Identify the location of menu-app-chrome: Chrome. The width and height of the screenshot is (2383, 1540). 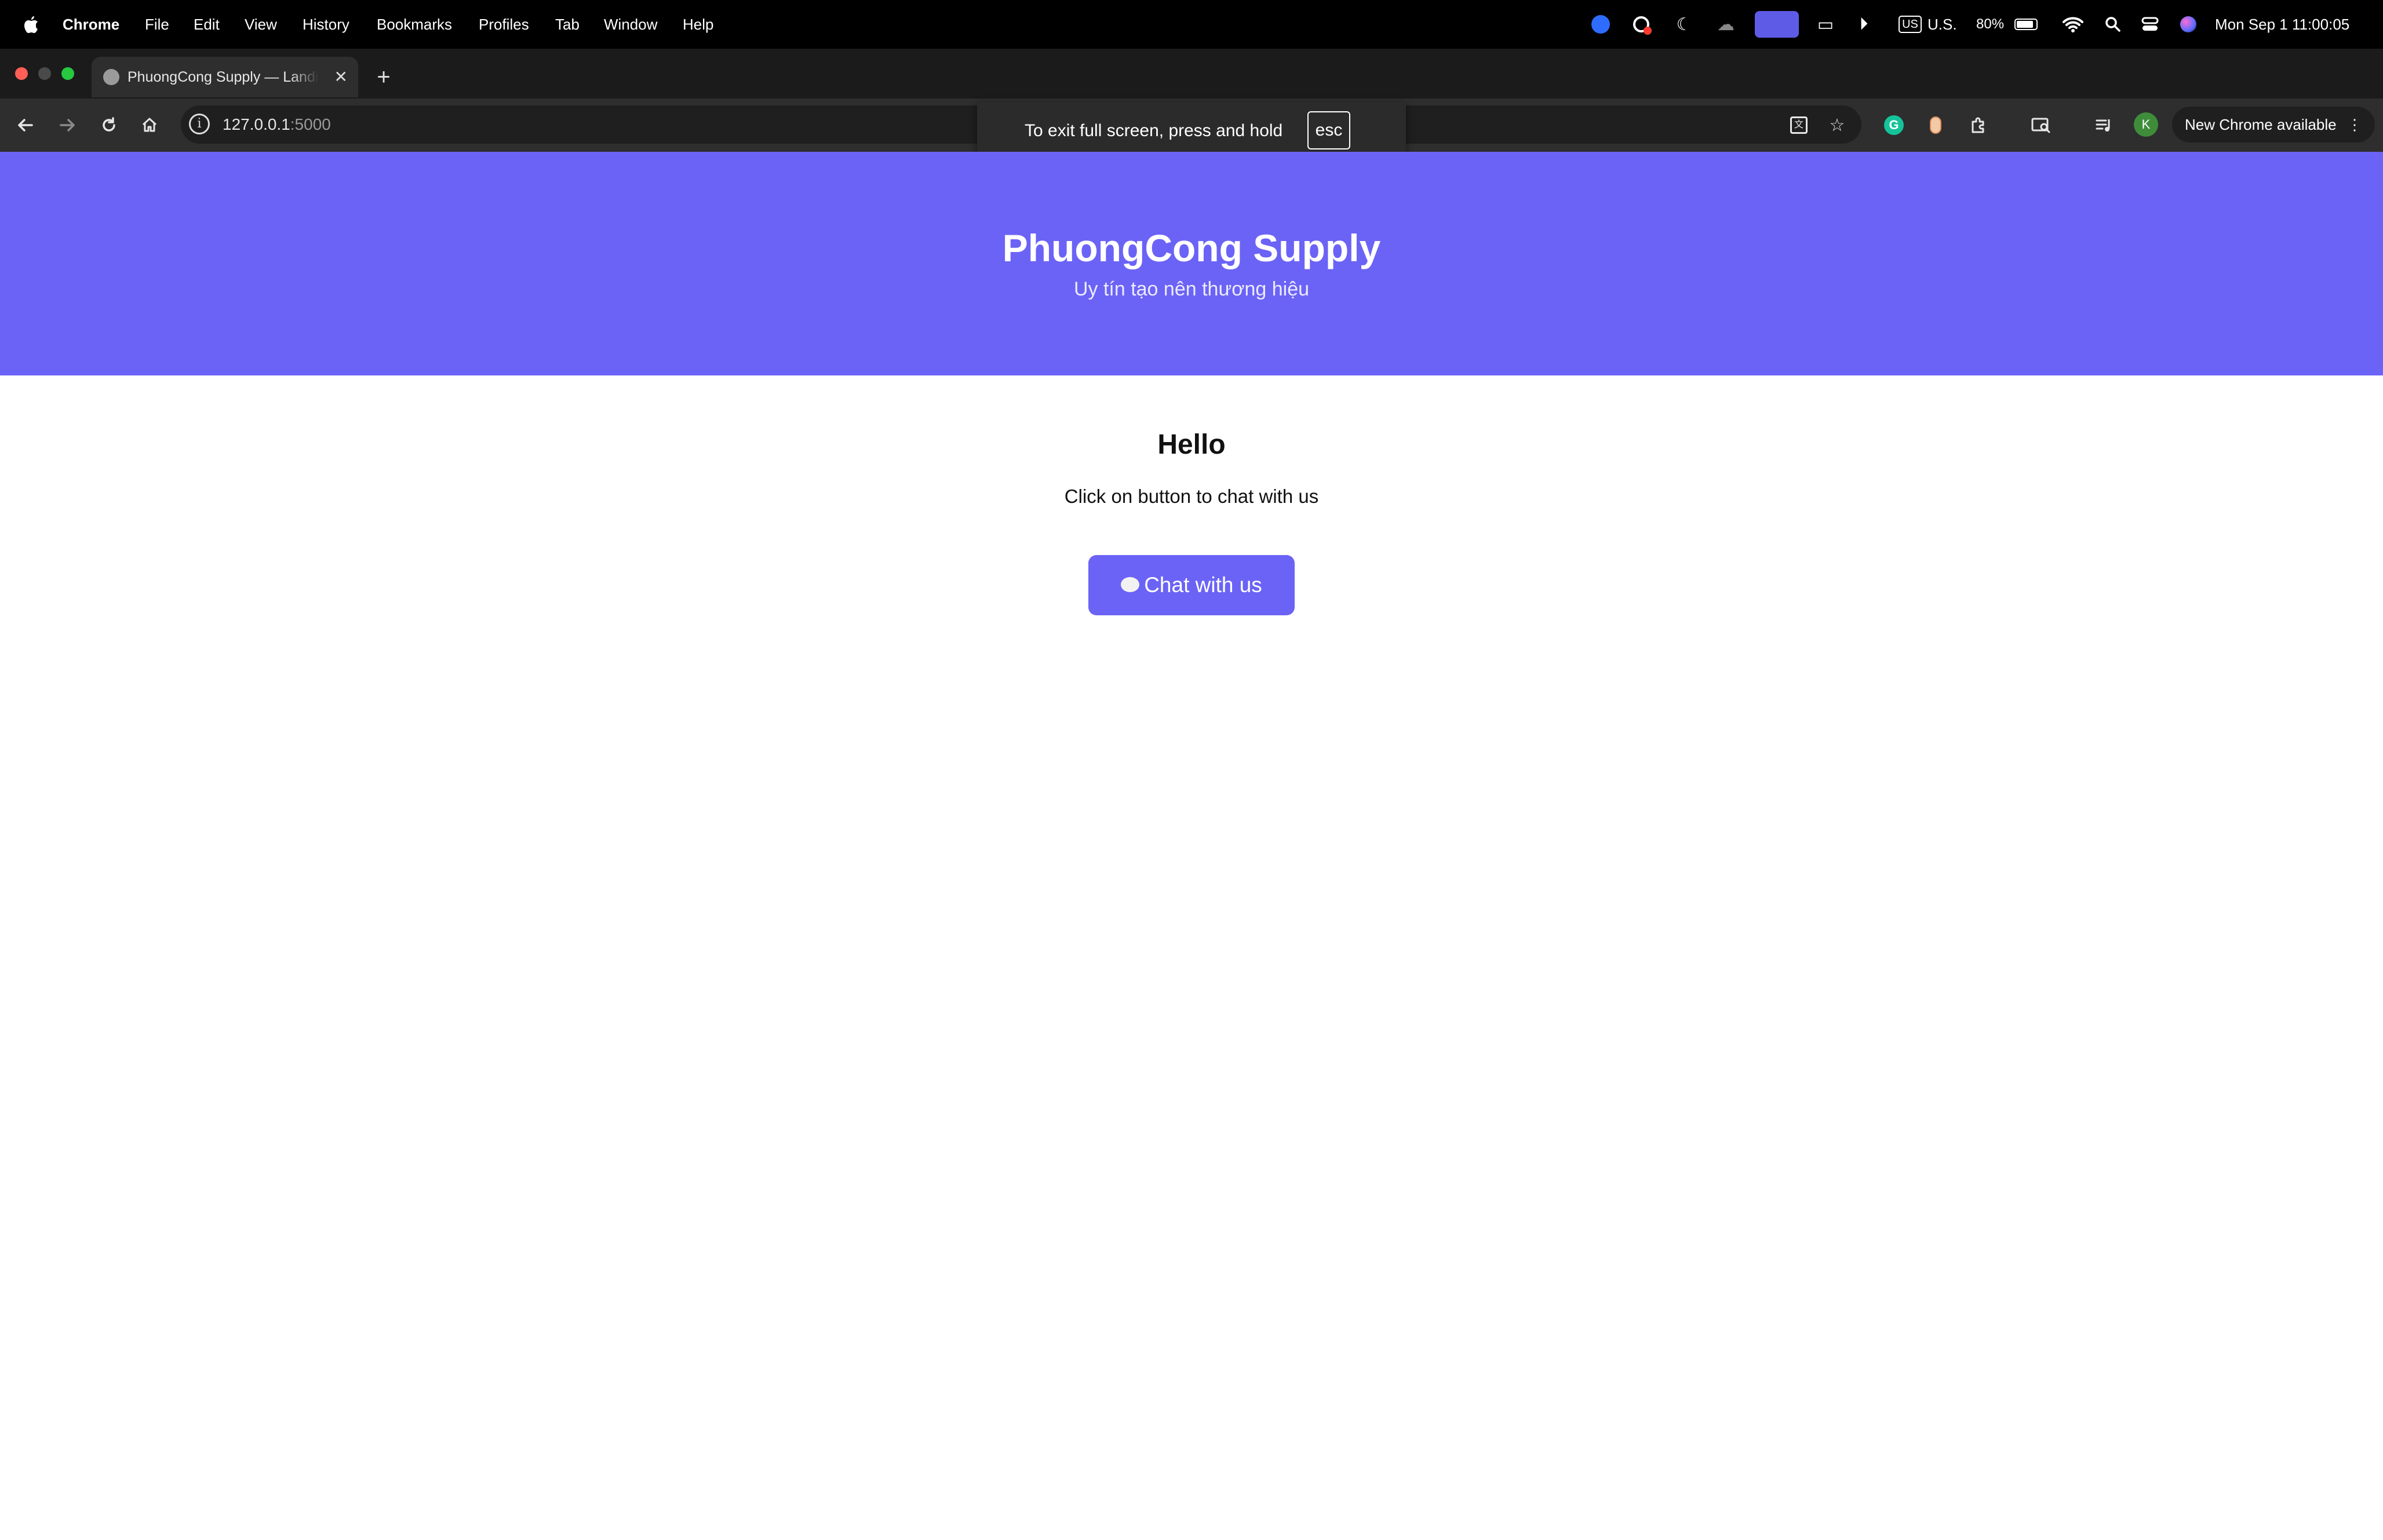
(91, 25).